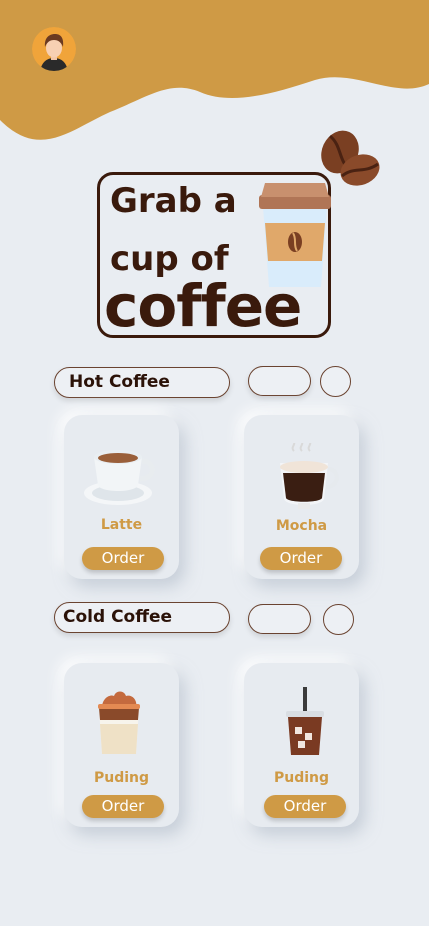 This screenshot has height=926, width=429. I want to click on hot-coffee-label: Hot Coffee, so click(142, 382).